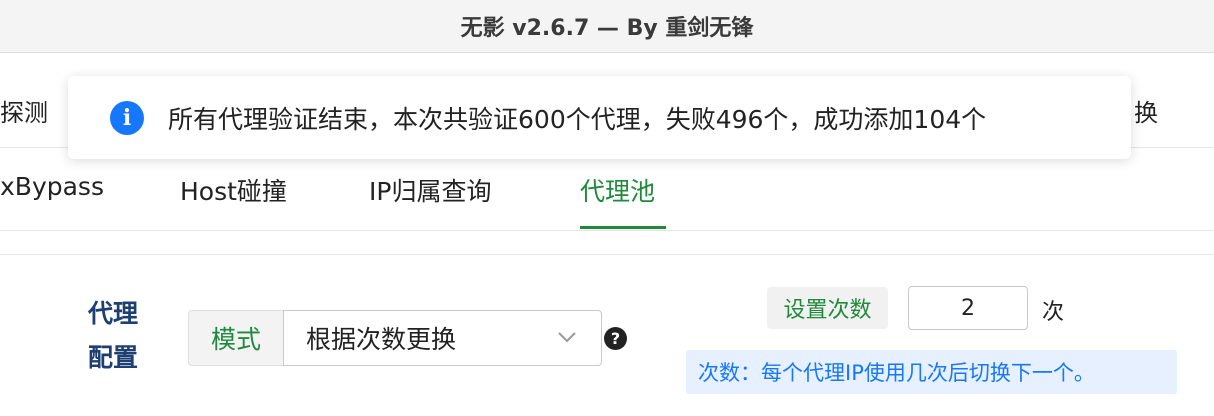 Image resolution: width=1214 pixels, height=416 pixels. Describe the element at coordinates (1053, 312) in the screenshot. I see `count-unit: 次` at that location.